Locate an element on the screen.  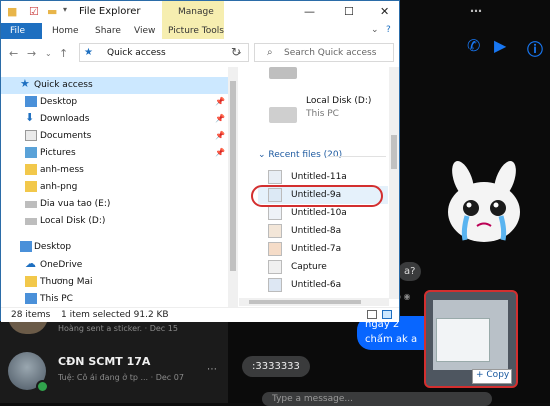
recent-locations-icon: ⌄ is located at coordinates (48, 53).